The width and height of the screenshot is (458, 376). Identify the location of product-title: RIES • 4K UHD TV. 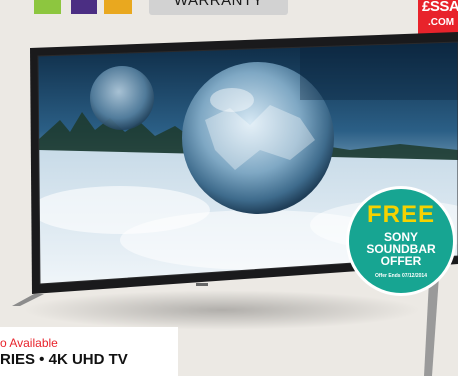
(64, 359).